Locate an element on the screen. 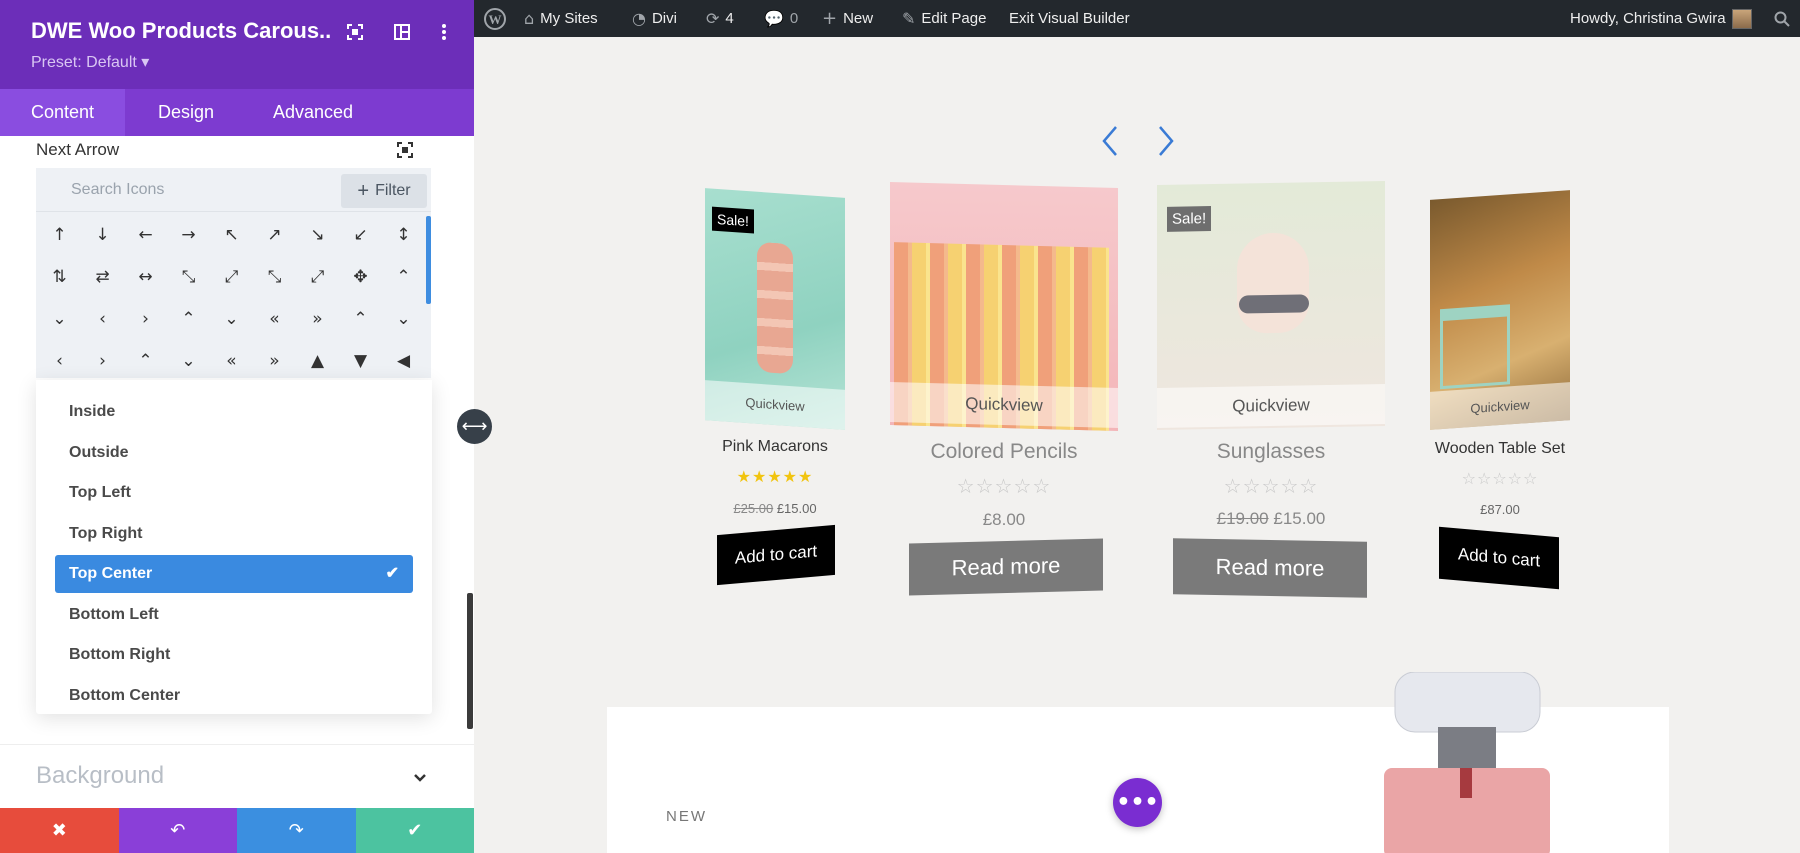 This screenshot has height=853, width=1800. filter-label: Filter is located at coordinates (393, 190).